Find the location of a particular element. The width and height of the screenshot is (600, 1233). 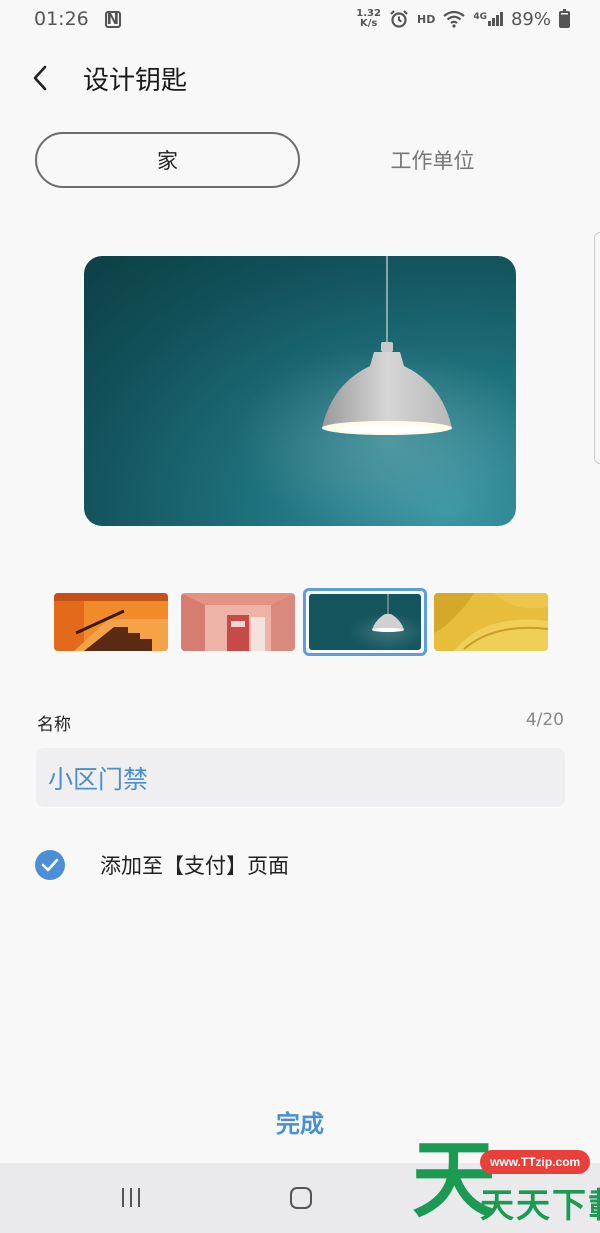

tab-home: 家 is located at coordinates (167, 160).